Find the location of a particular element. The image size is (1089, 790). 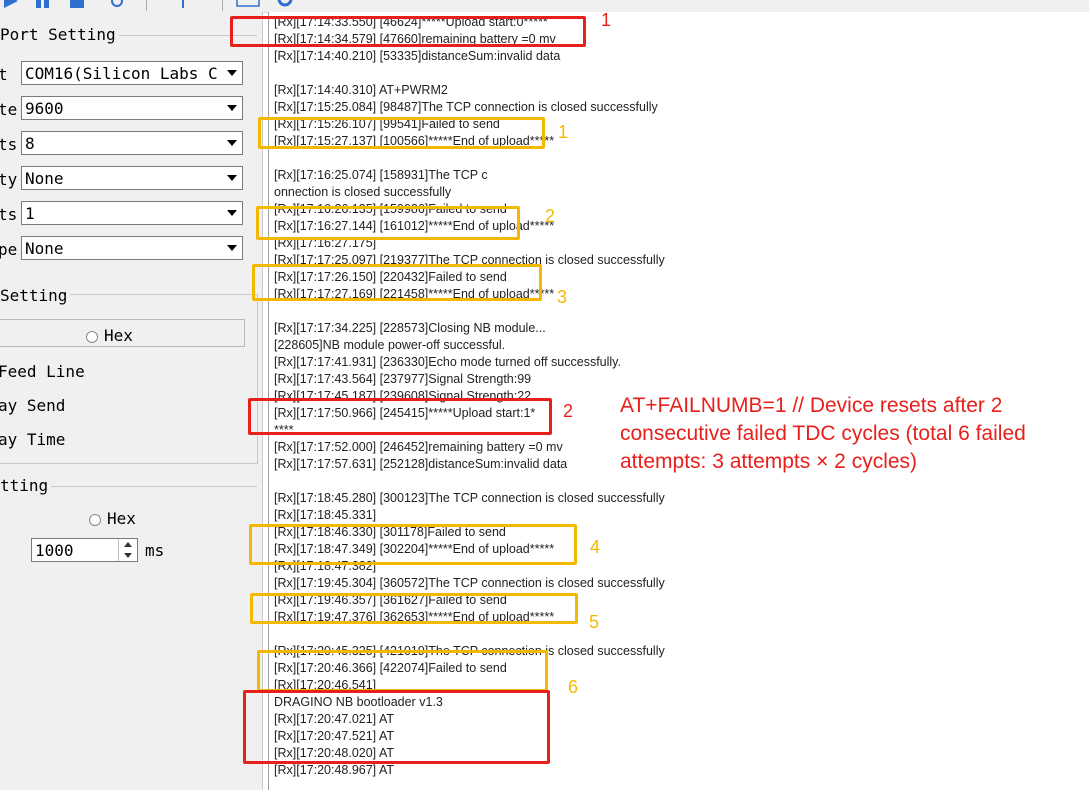

parity-select: None is located at coordinates (132, 178).